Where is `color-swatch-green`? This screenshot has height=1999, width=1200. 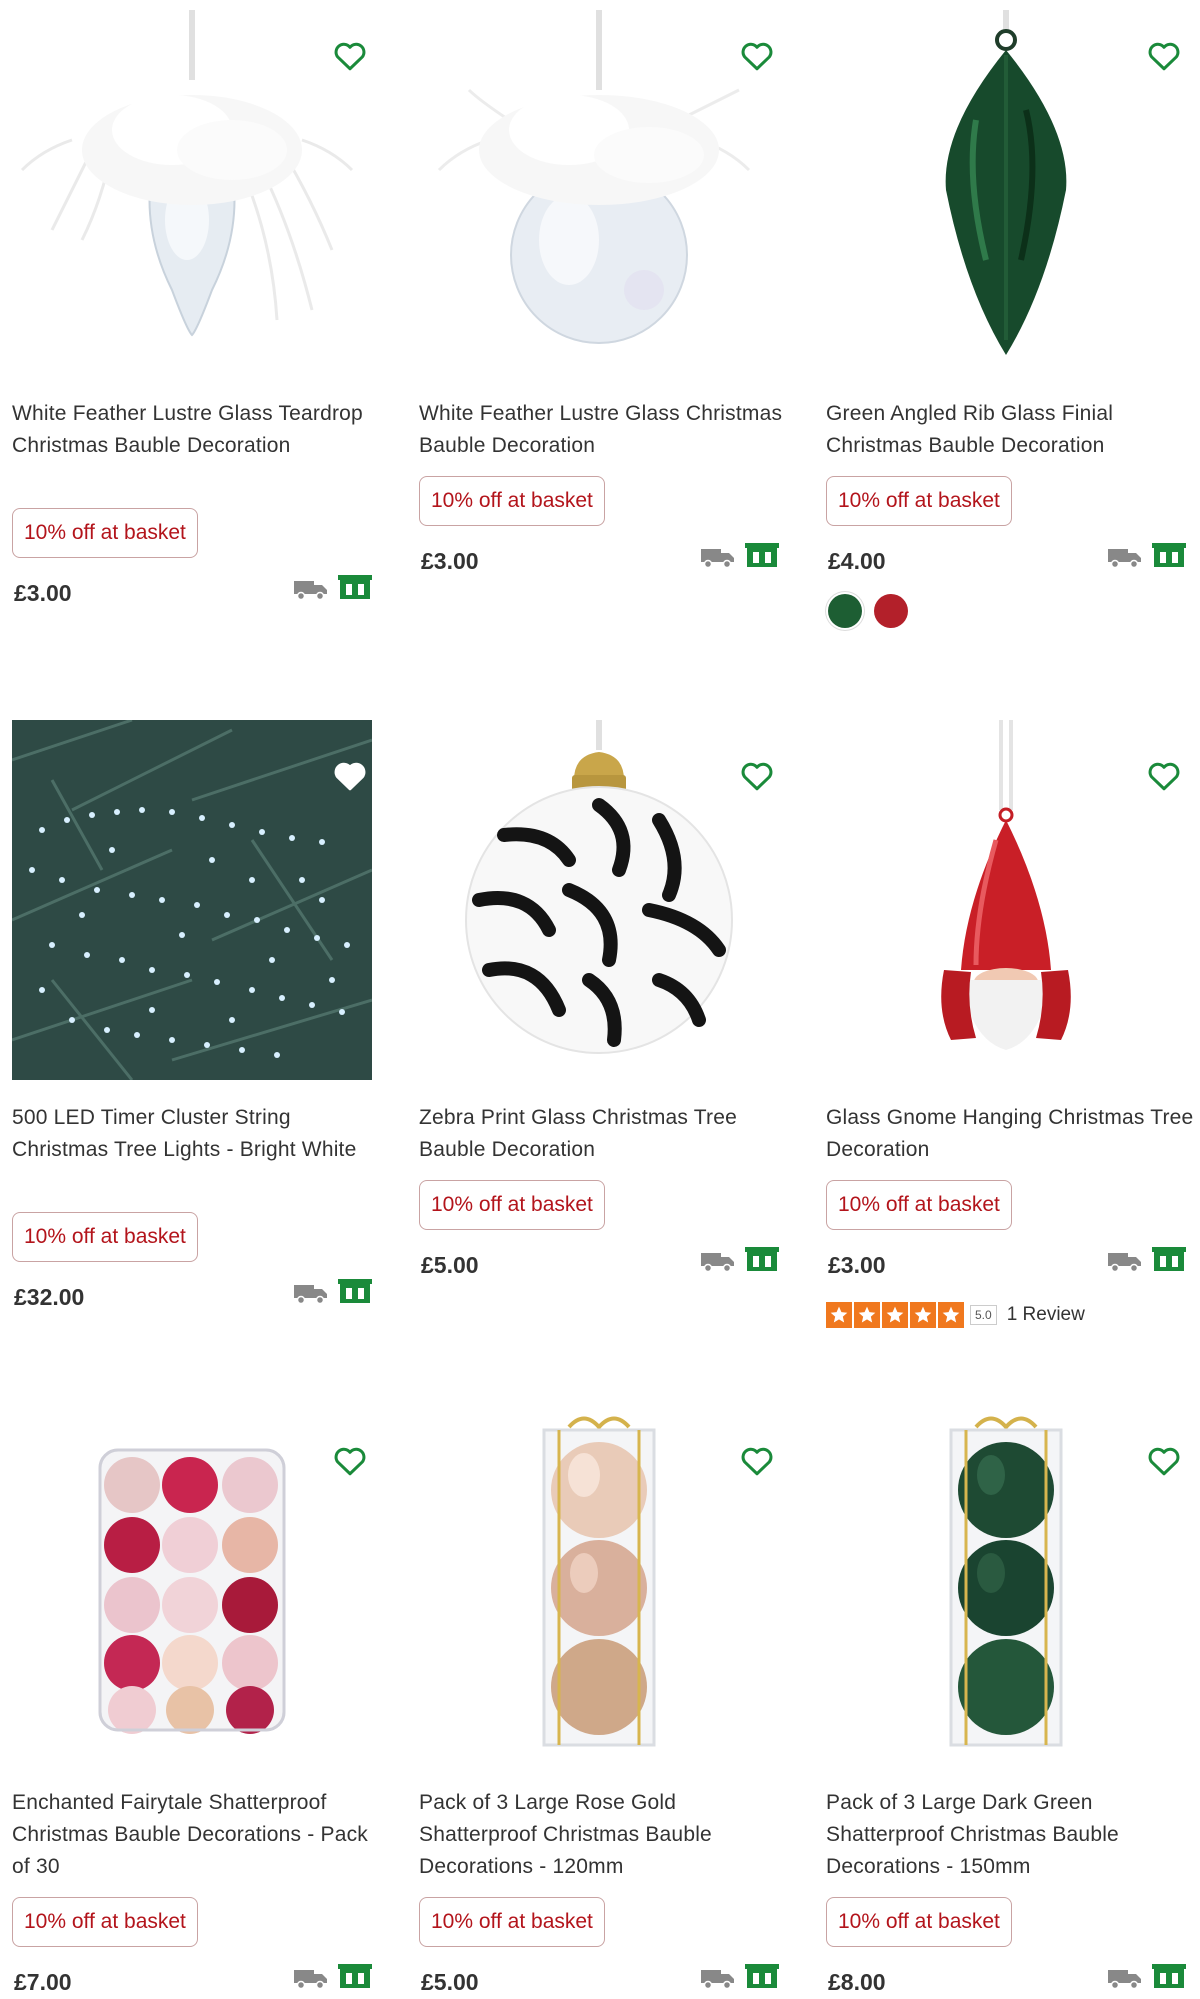
color-swatch-green is located at coordinates (845, 611).